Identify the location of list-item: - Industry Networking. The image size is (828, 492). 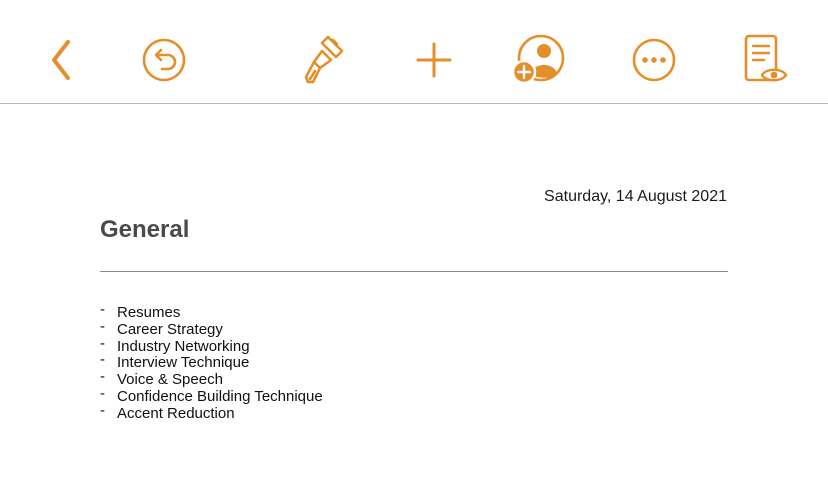
(211, 345).